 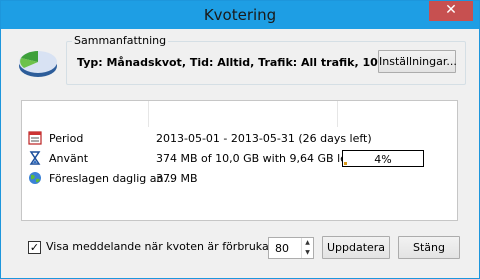 I want to click on globe-icon, so click(x=35, y=178).